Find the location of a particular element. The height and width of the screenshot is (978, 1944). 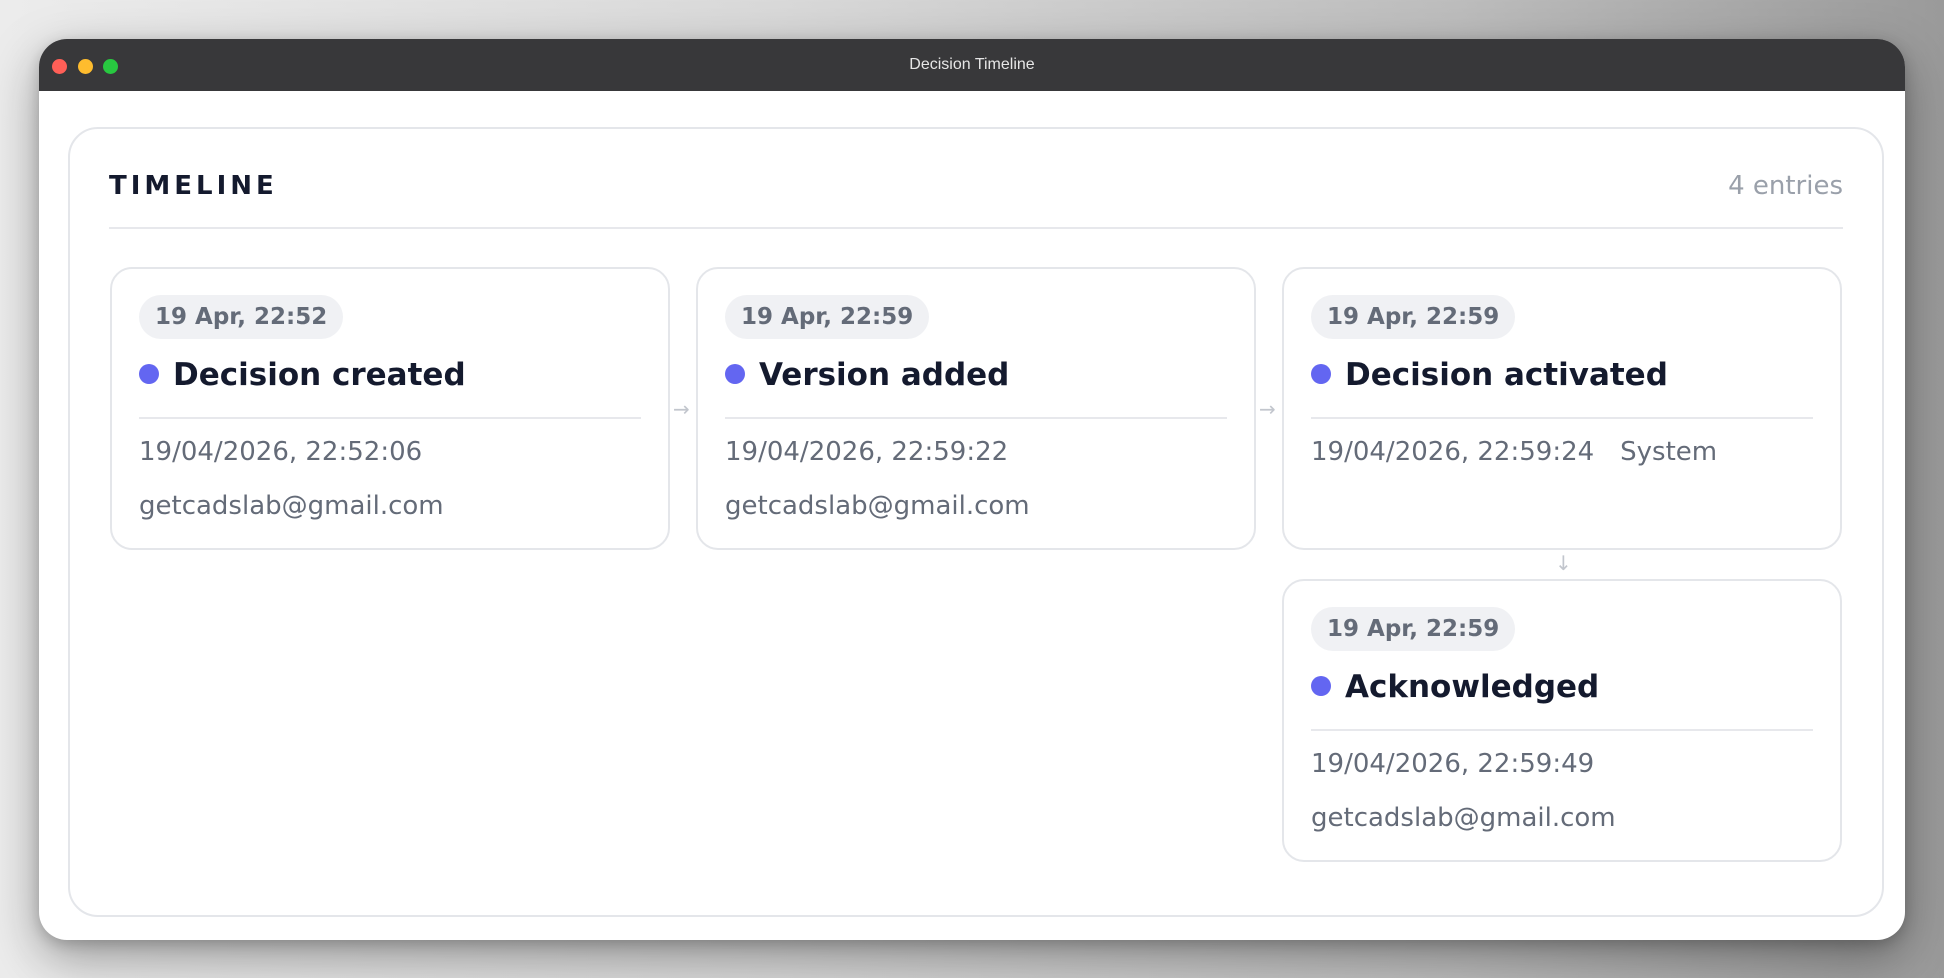

event-actor: System is located at coordinates (1669, 452).